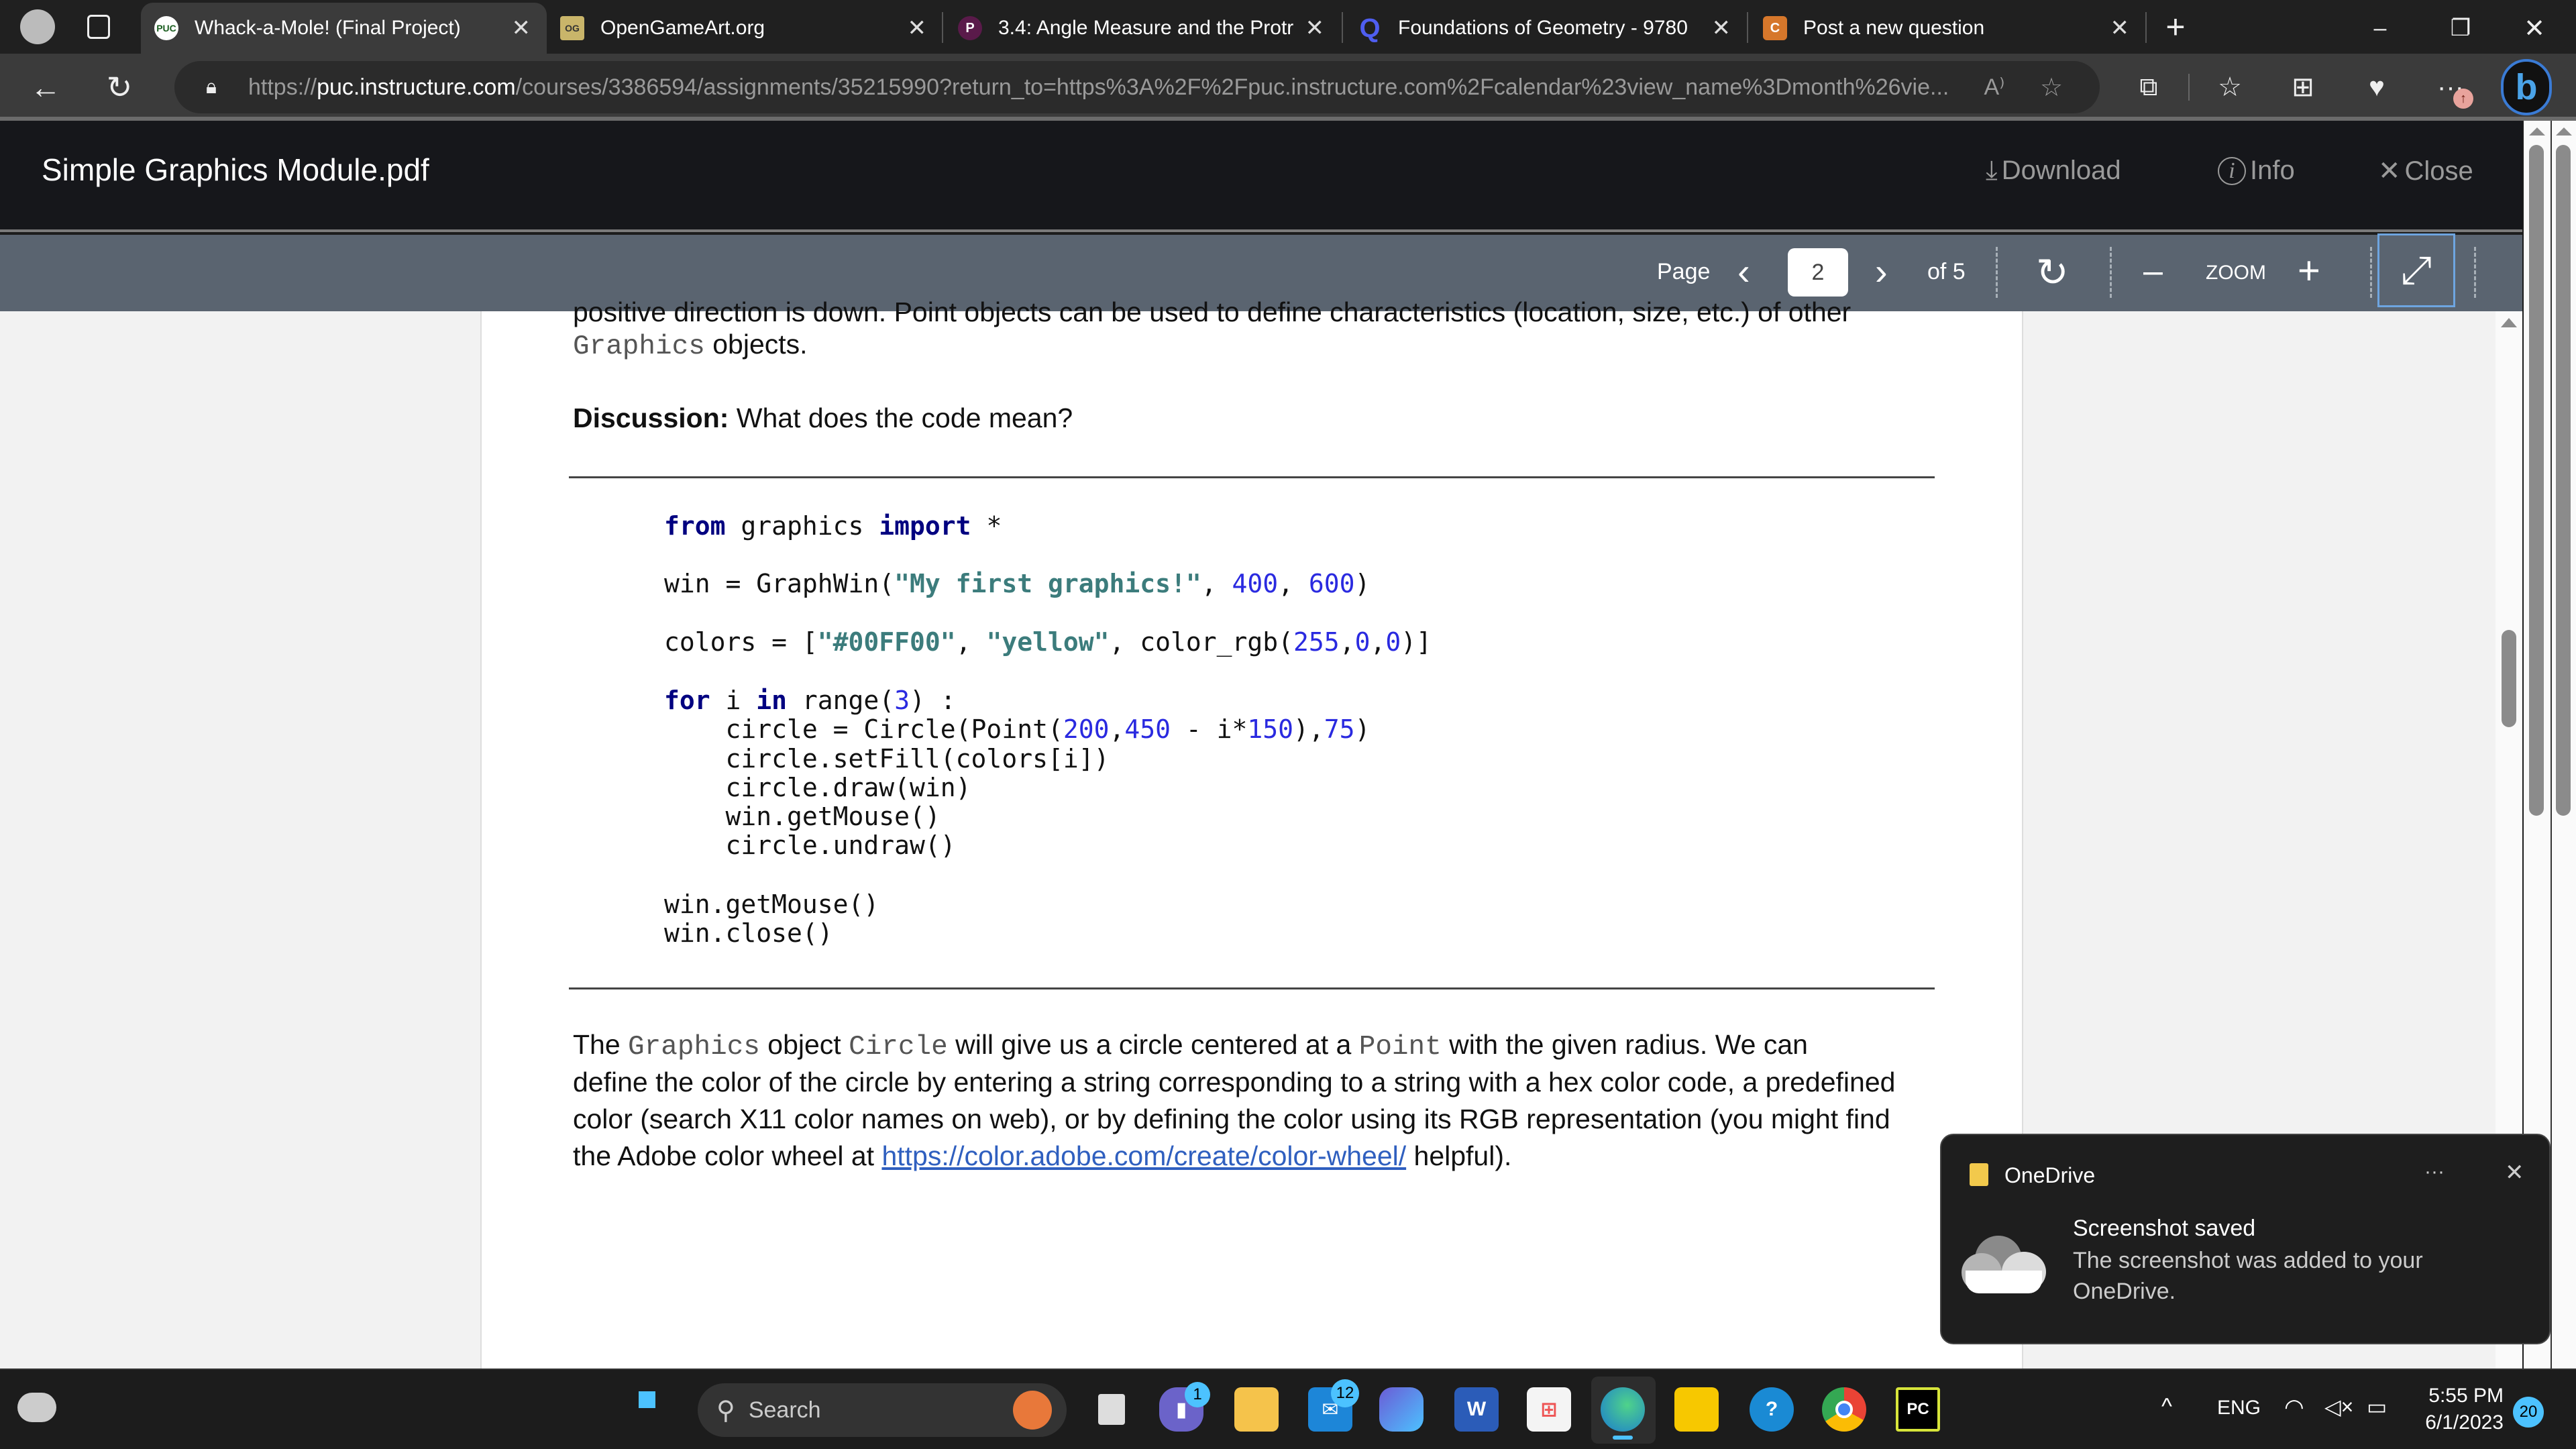 This screenshot has width=2576, height=1449. I want to click on tab-title: Foundations of Geometry - 9780, so click(1543, 28).